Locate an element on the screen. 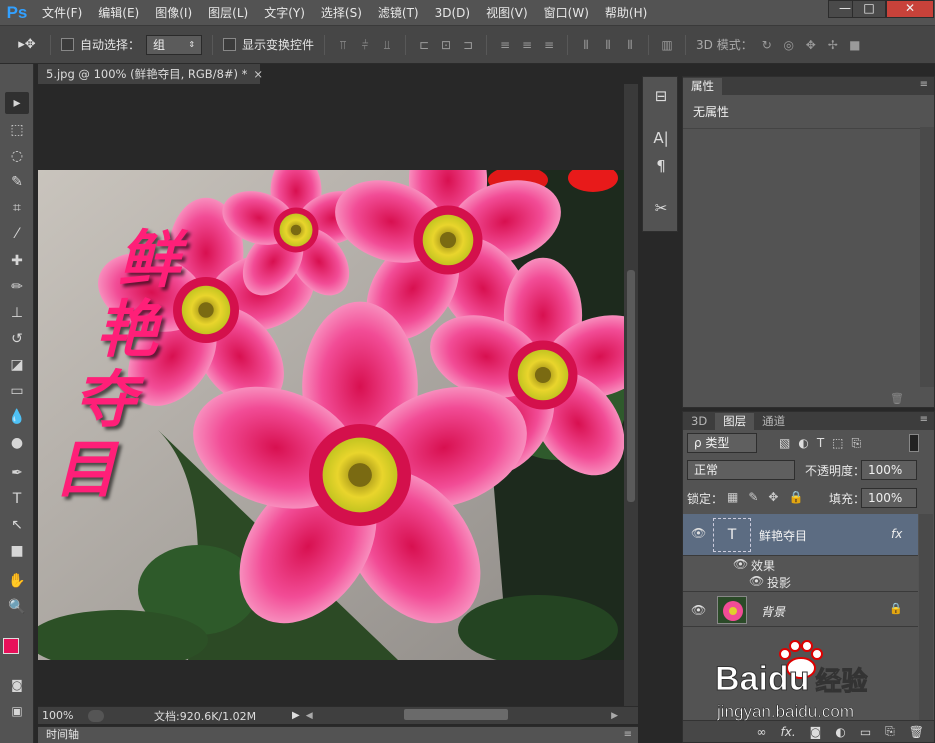 The image size is (935, 743). blur-tool-icon: 💧 is located at coordinates (17, 417).